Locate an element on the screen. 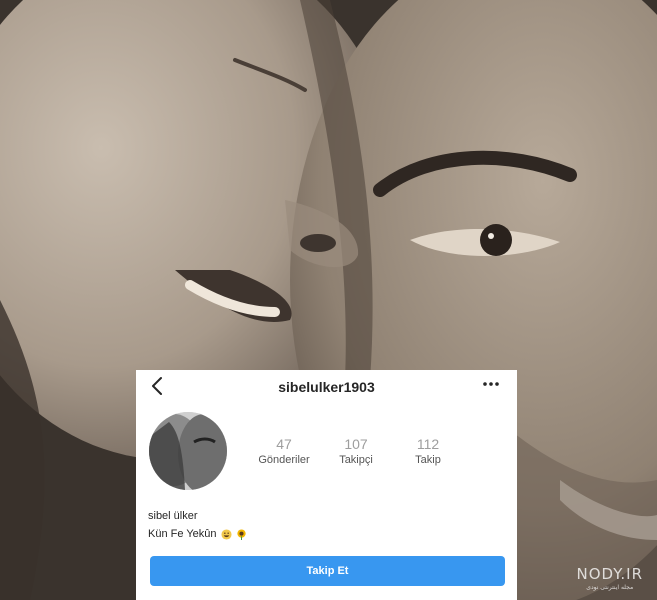  grinning-face-emoji-icon is located at coordinates (226, 534).